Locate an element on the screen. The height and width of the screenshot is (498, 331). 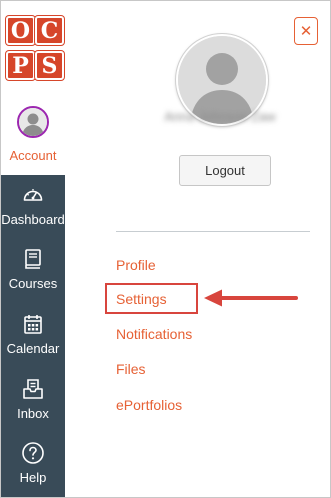
dashboard-icon is located at coordinates (33, 195).